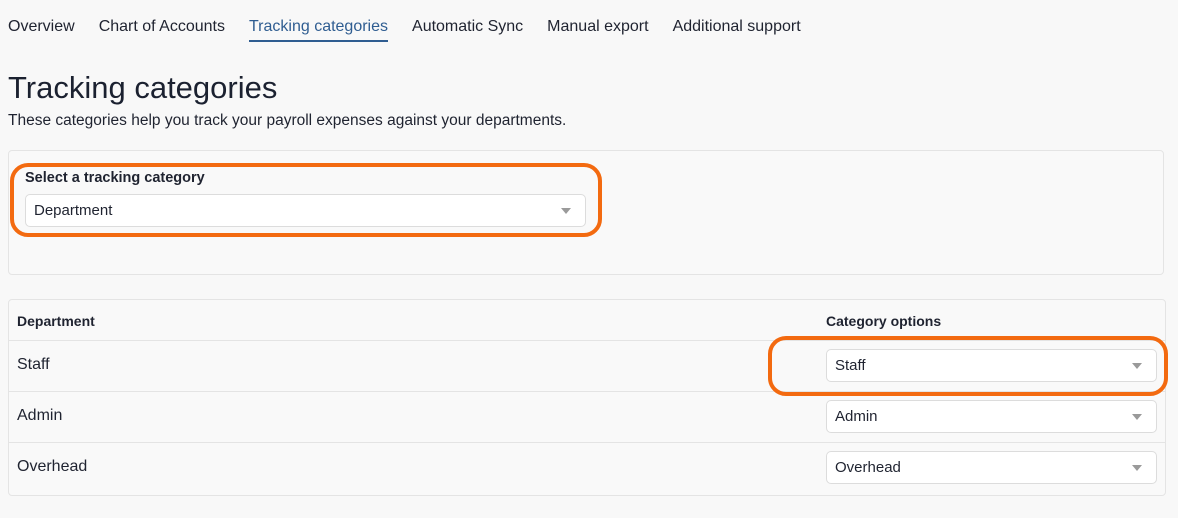  What do you see at coordinates (991, 365) in the screenshot?
I see `category-option-select: Staff` at bounding box center [991, 365].